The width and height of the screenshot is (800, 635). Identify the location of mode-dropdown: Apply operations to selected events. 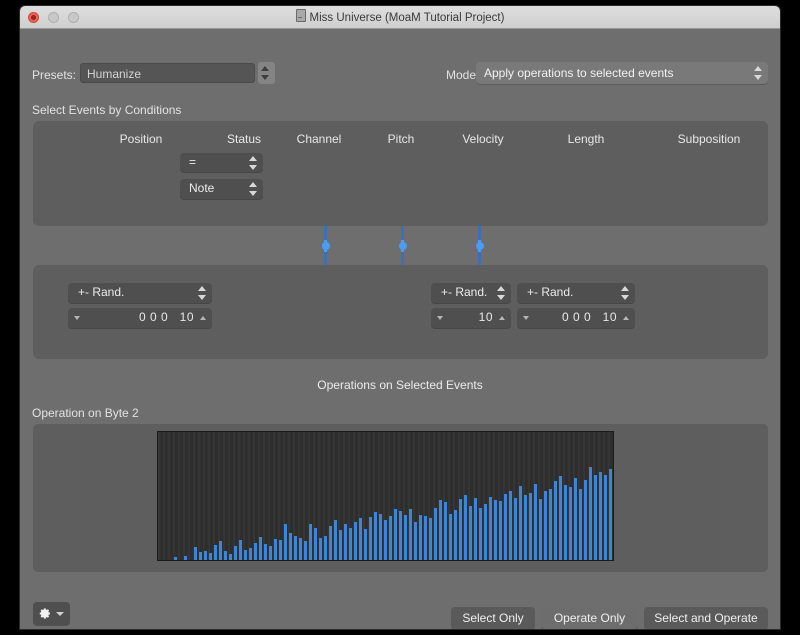
(622, 73).